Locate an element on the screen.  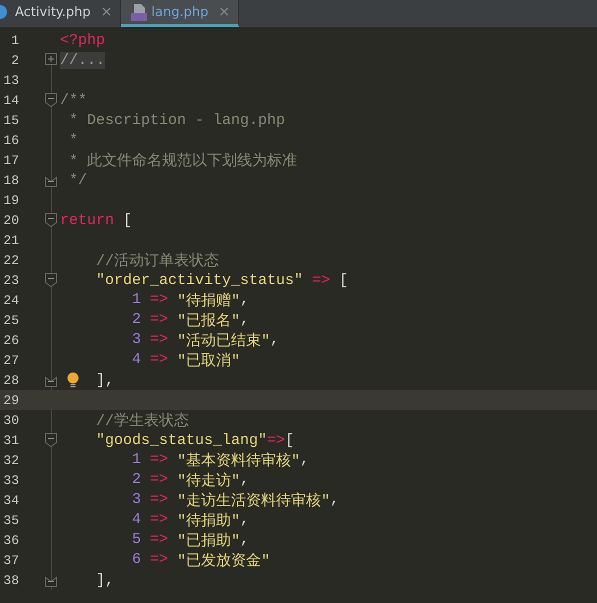
code-string: "已发放资金" is located at coordinates (223, 561).